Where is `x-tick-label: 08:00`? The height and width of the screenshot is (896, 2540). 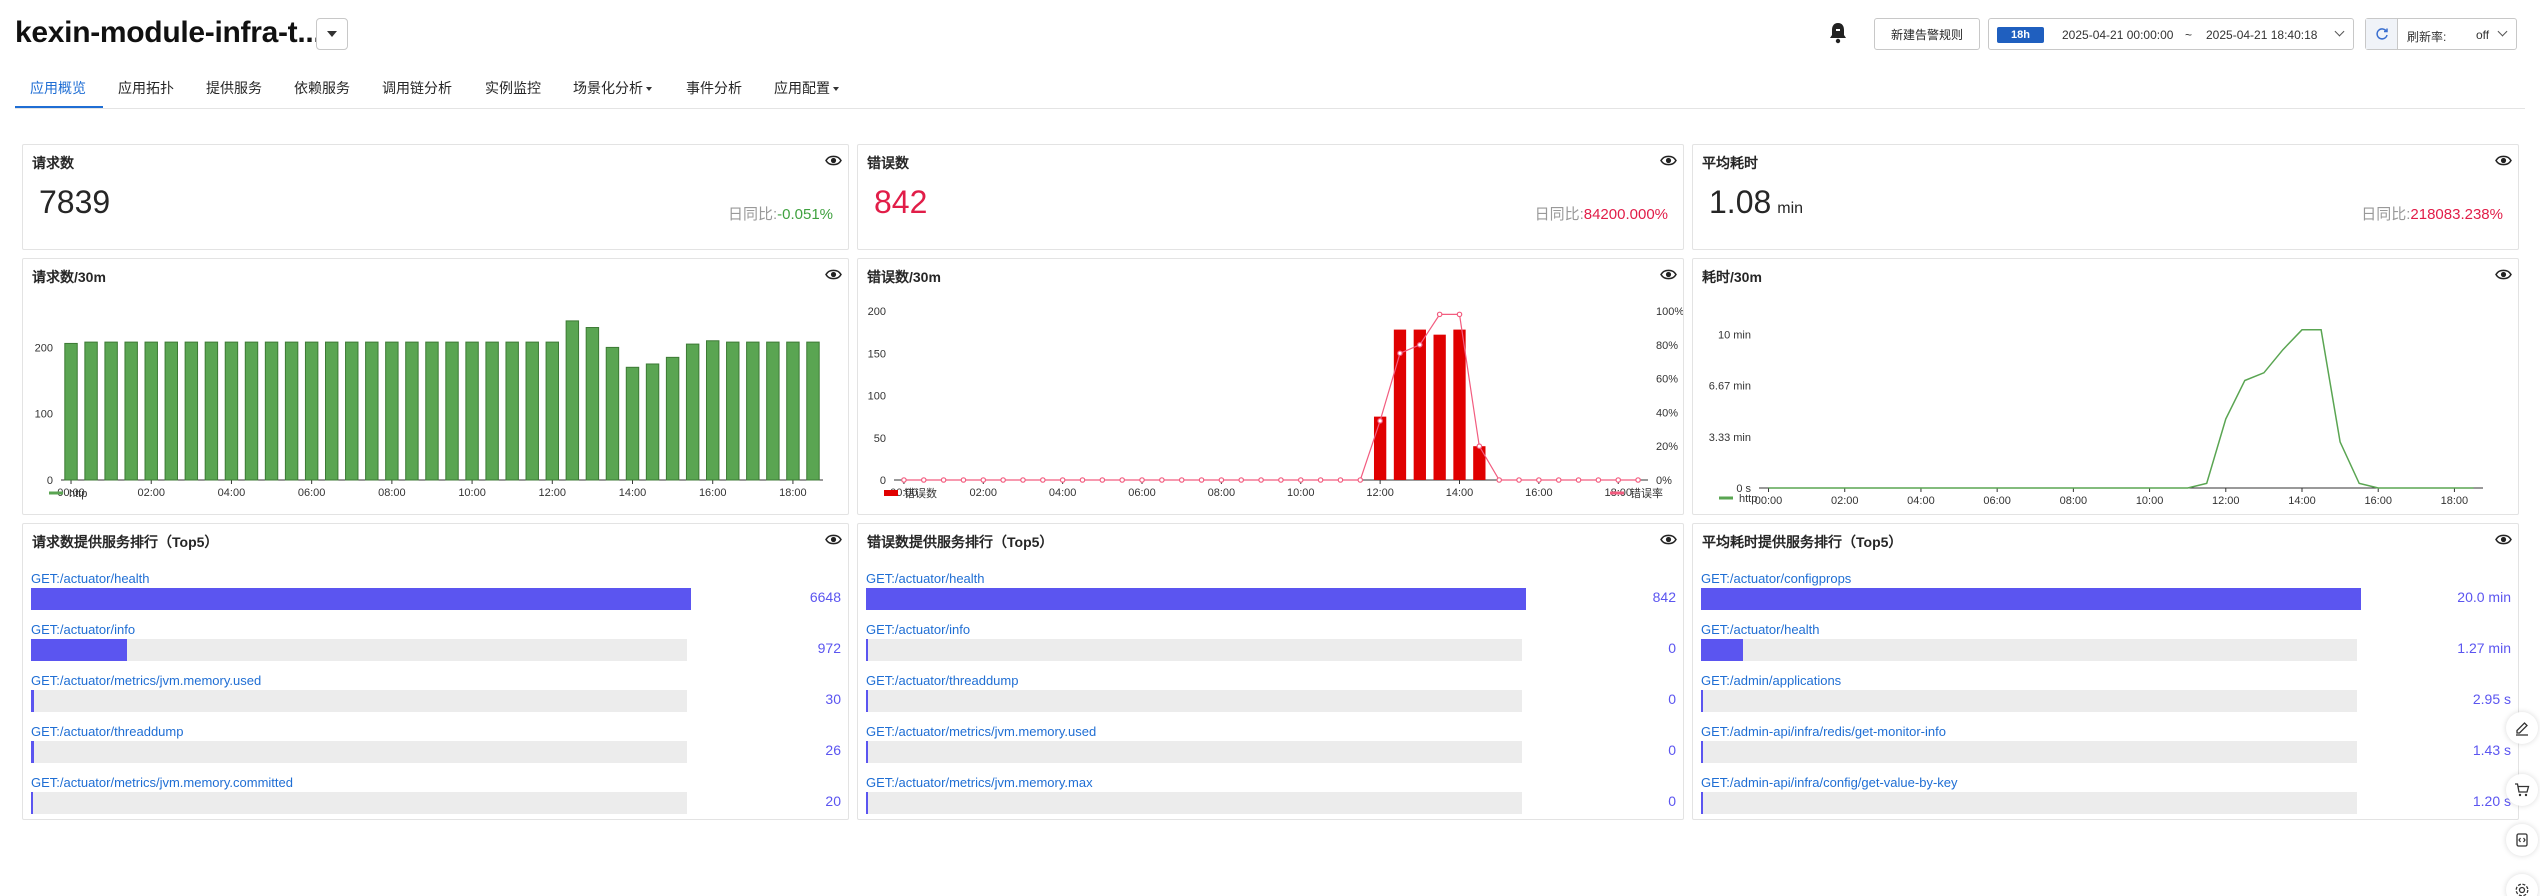
x-tick-label: 08:00 is located at coordinates (392, 493).